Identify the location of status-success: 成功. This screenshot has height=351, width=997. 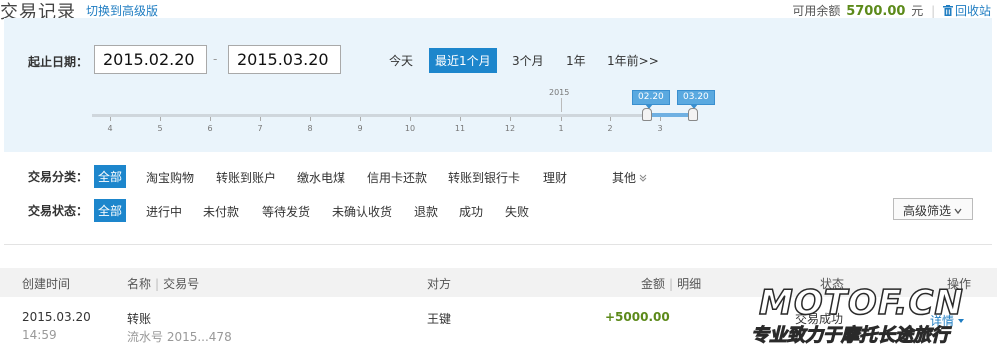
(471, 211).